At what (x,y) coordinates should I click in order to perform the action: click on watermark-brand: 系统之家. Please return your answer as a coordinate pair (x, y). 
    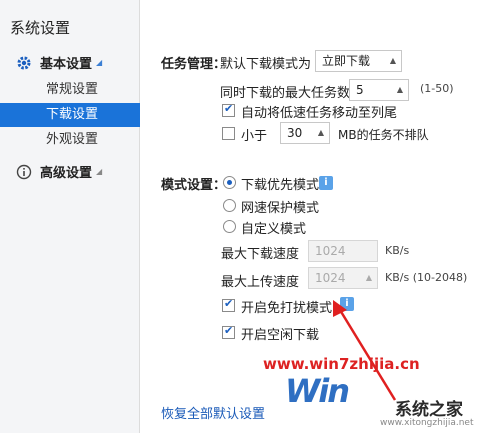
    Looking at the image, I should click on (429, 410).